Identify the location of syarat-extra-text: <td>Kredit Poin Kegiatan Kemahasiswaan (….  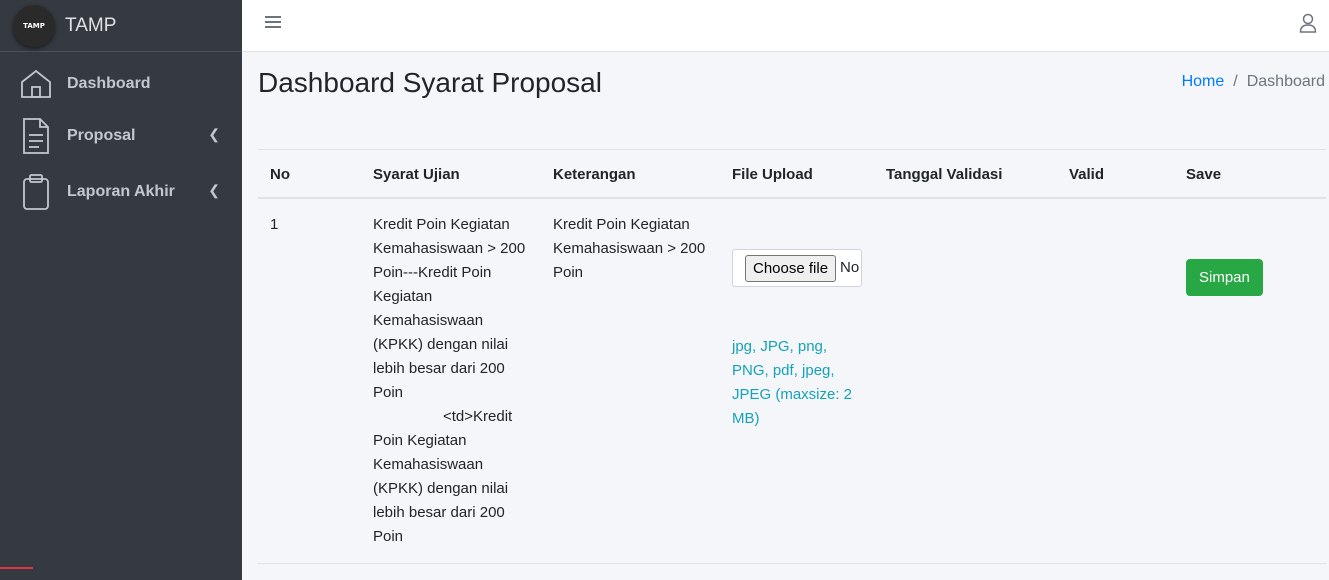
(443, 476).